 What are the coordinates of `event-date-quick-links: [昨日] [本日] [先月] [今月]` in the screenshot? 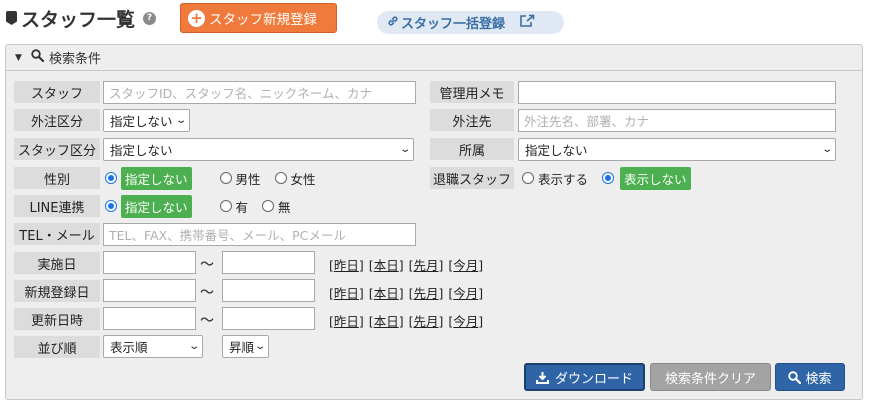 It's located at (408, 264).